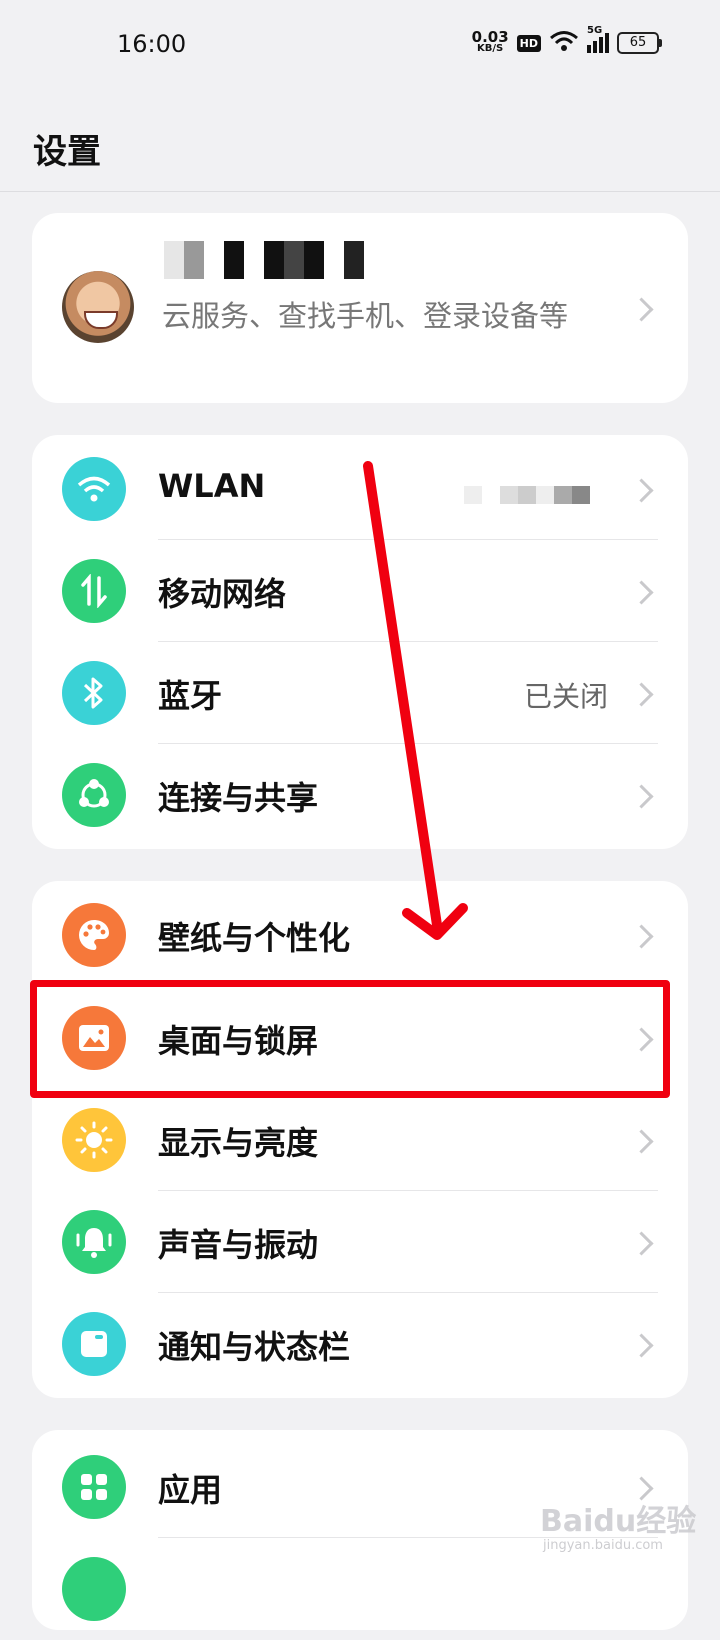 The height and width of the screenshot is (1640, 720). I want to click on annotation-arrow, so click(415, 700).